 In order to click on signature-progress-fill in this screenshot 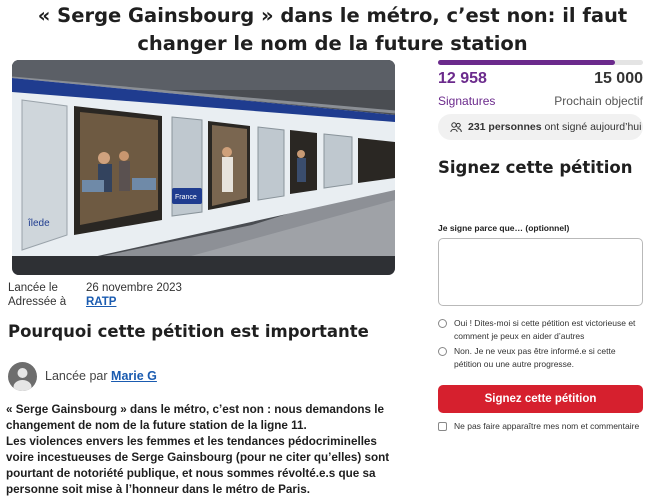, I will do `click(527, 62)`.